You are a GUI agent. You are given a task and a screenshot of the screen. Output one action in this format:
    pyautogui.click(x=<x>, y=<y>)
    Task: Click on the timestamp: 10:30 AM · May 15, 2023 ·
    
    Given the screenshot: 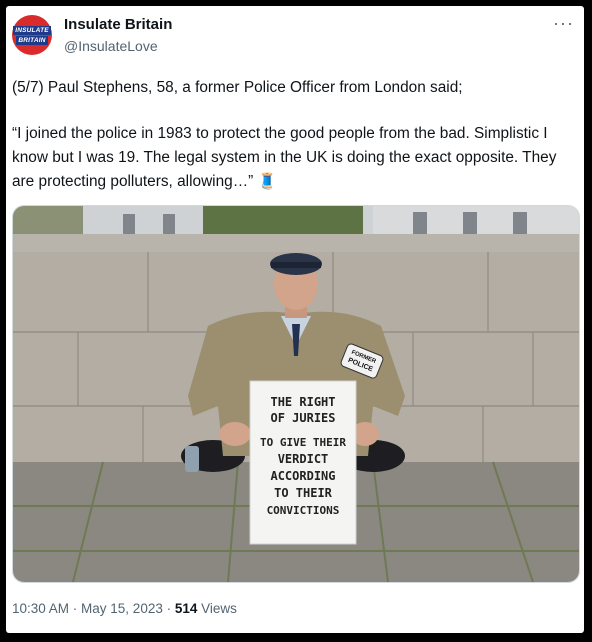 What is the action you would take?
    pyautogui.click(x=93, y=608)
    